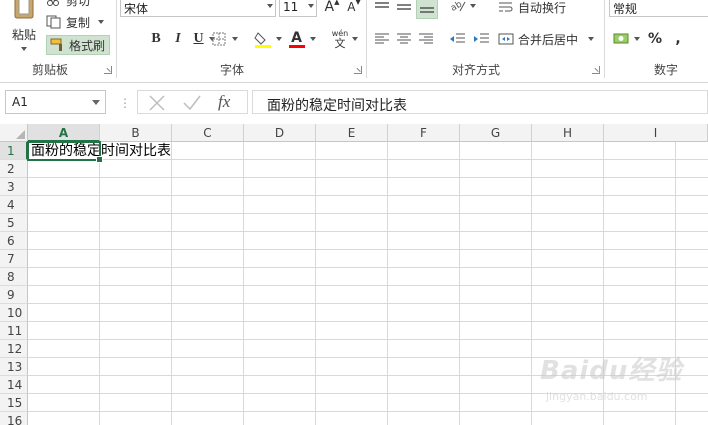 Image resolution: width=708 pixels, height=425 pixels. What do you see at coordinates (382, 39) in the screenshot?
I see `align-left-button` at bounding box center [382, 39].